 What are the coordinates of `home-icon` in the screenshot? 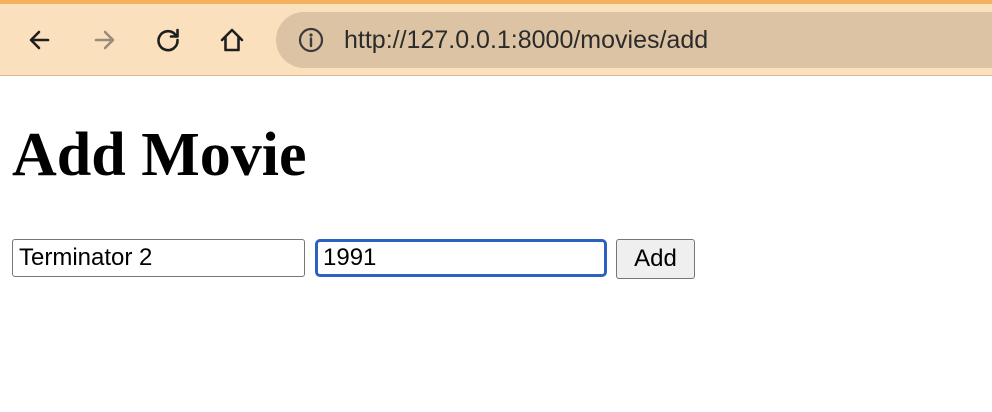 It's located at (232, 40).